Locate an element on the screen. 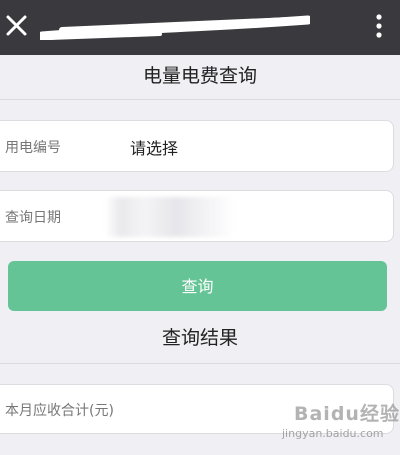 The image size is (400, 455). close-button is located at coordinates (17, 26).